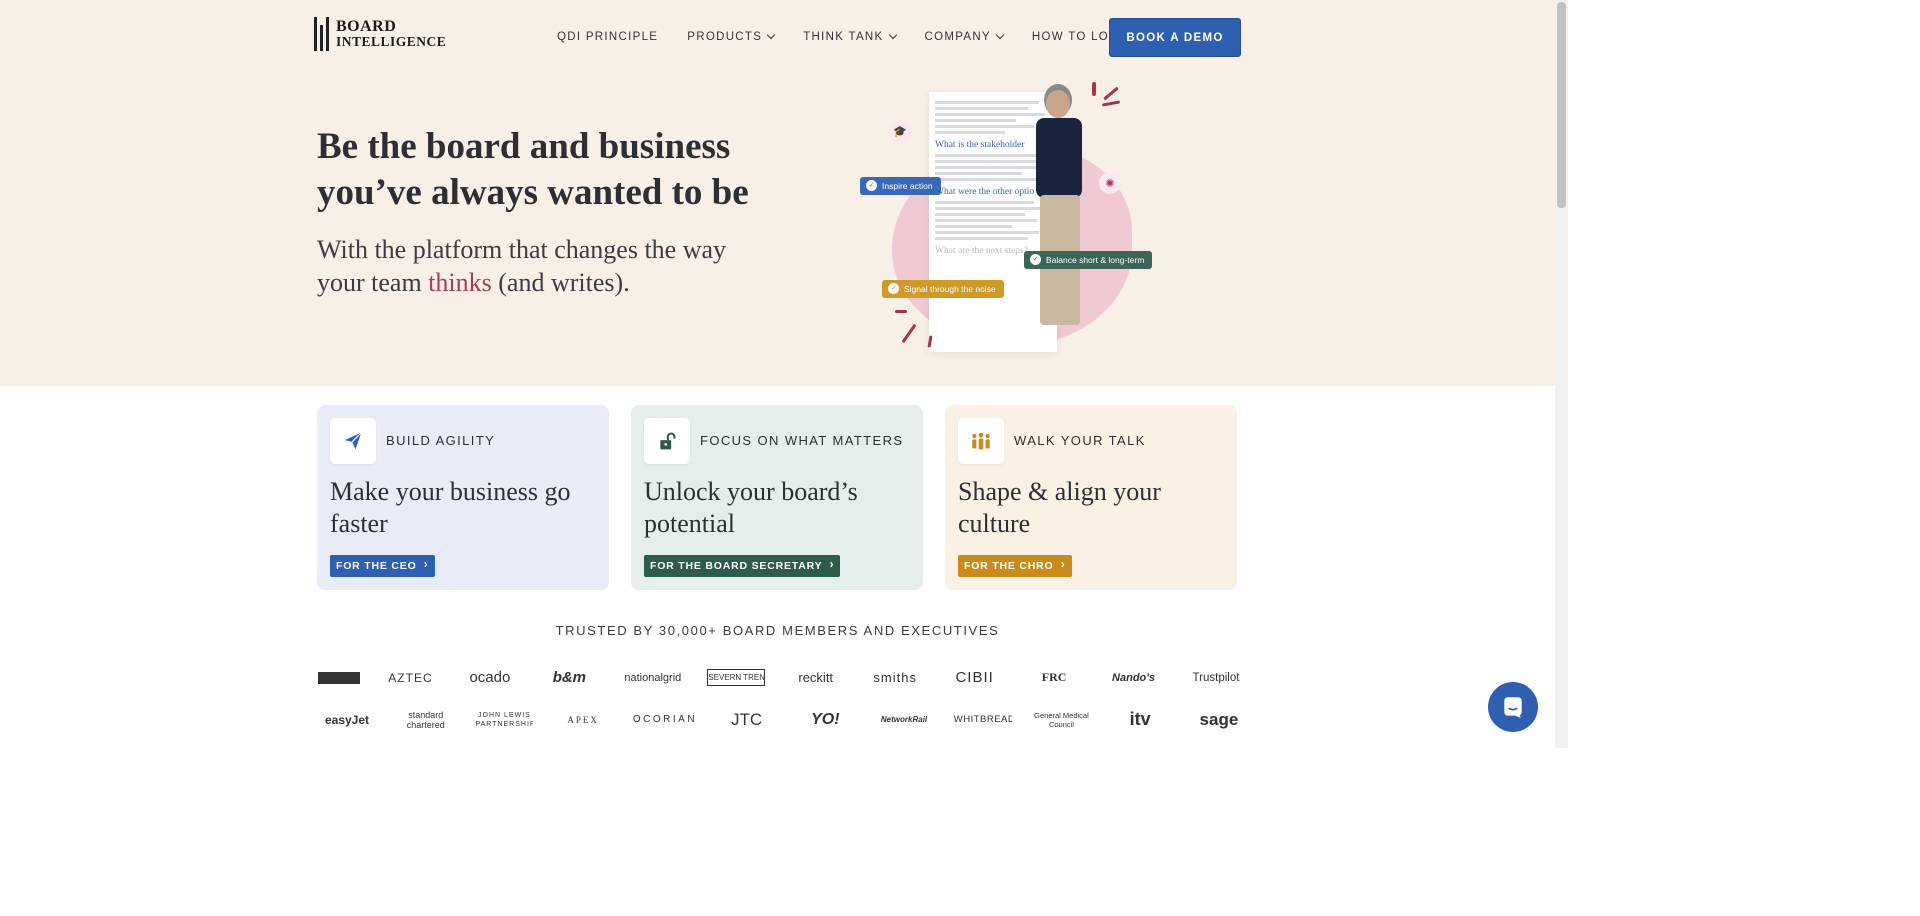 Image resolution: width=1920 pixels, height=916 pixels. Describe the element at coordinates (1140, 719) in the screenshot. I see `client-logo-itv: itv` at that location.